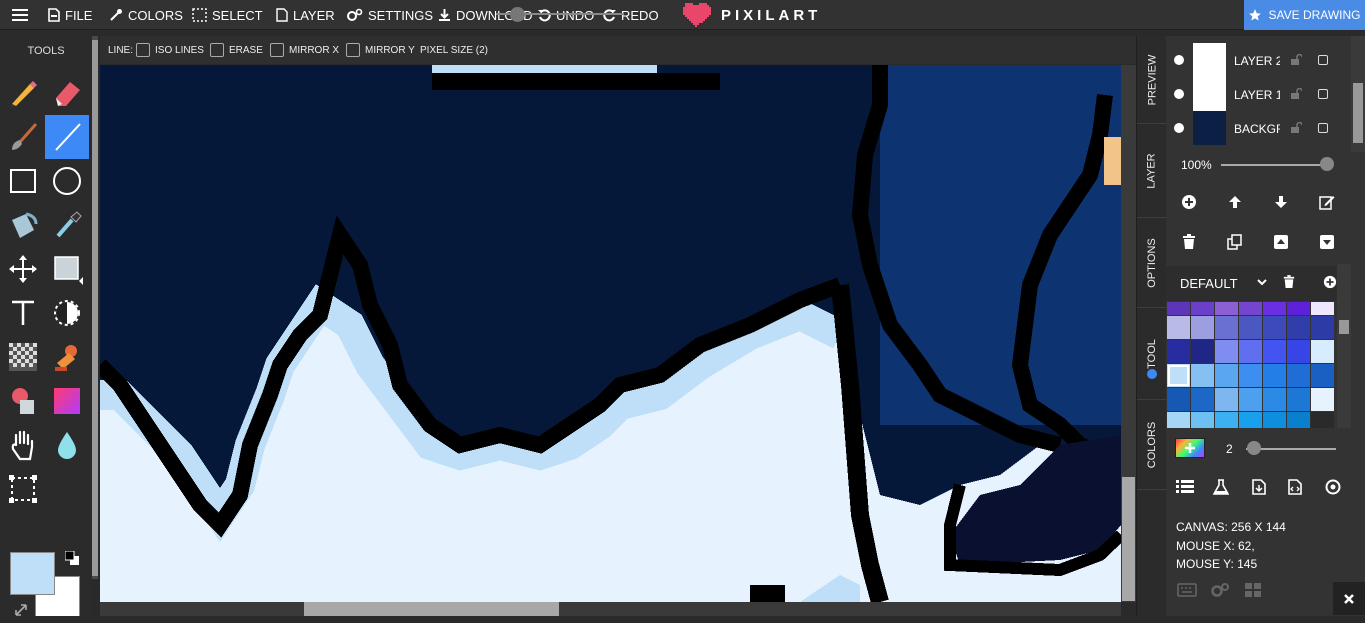  I want to click on stamp-tool, so click(67, 357).